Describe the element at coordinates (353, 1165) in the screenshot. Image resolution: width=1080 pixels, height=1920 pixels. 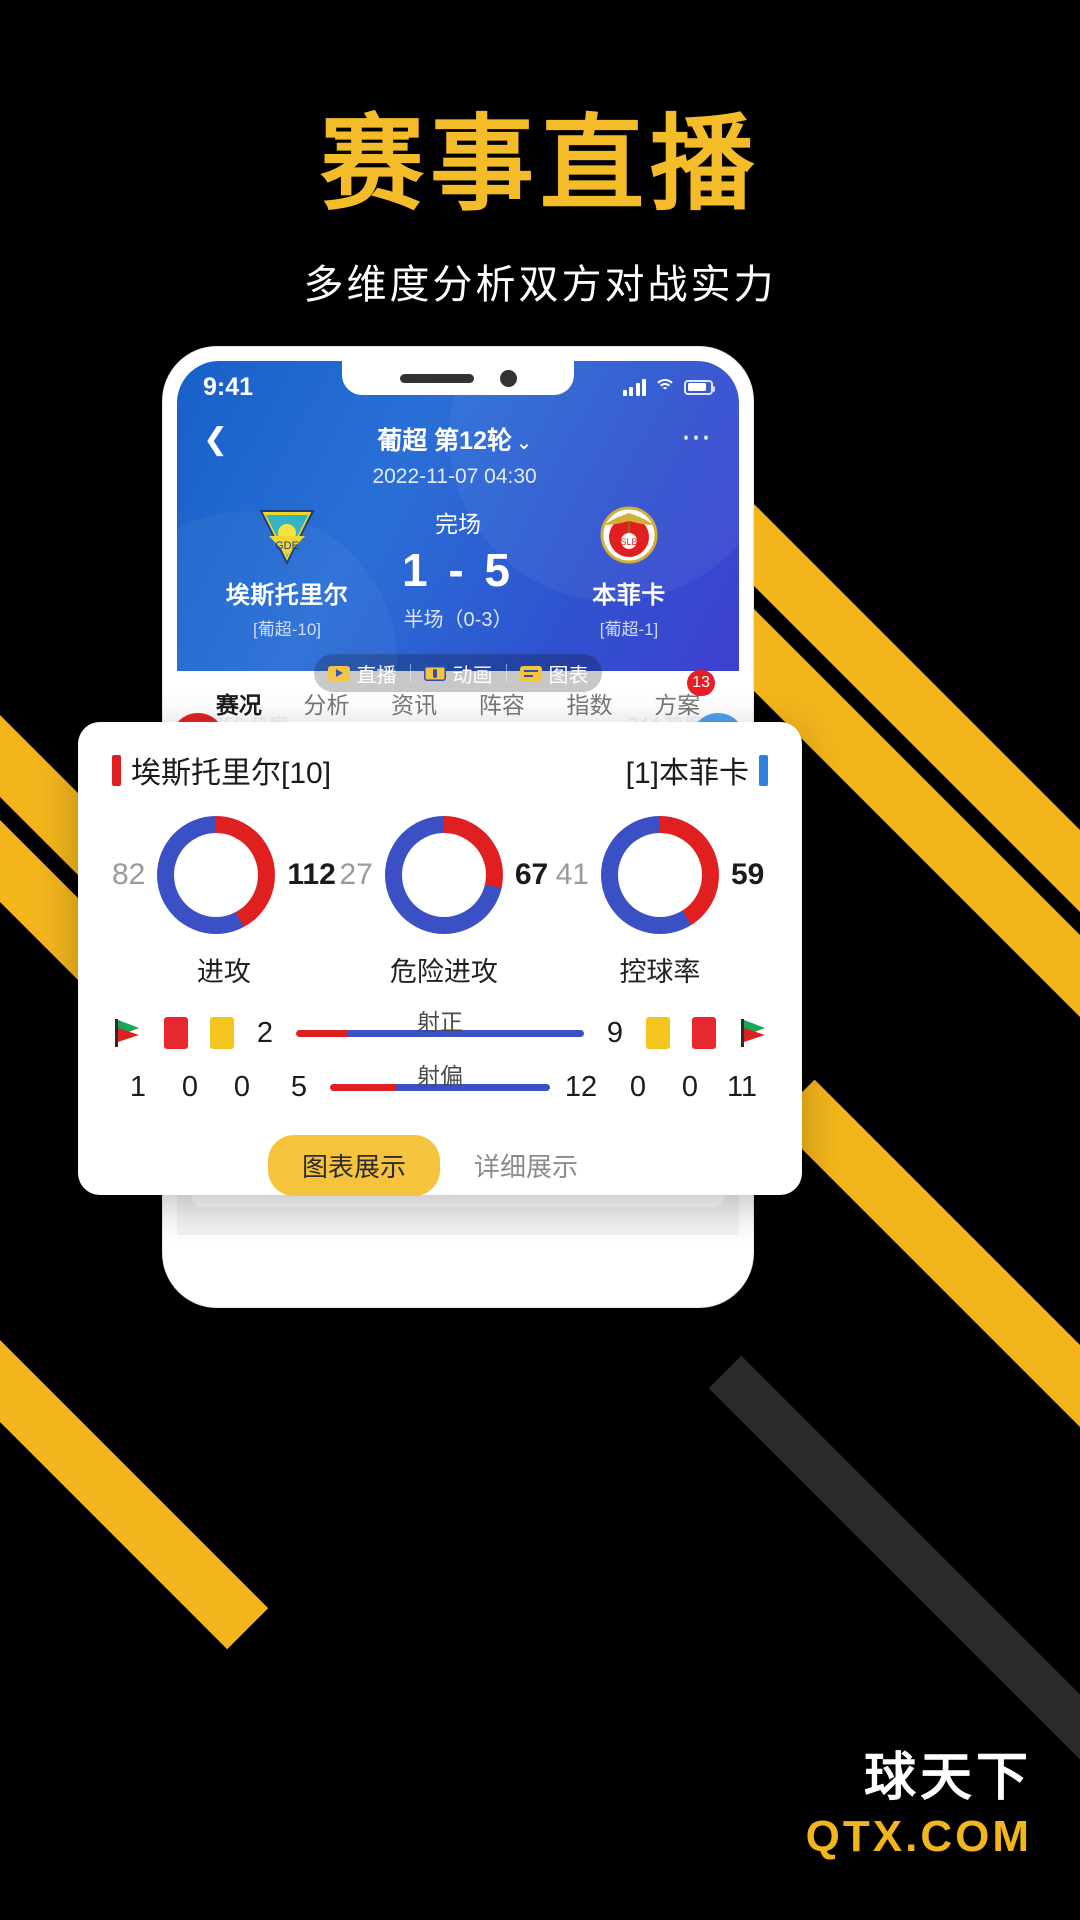
I see `chart-view-button: 图表展示` at that location.